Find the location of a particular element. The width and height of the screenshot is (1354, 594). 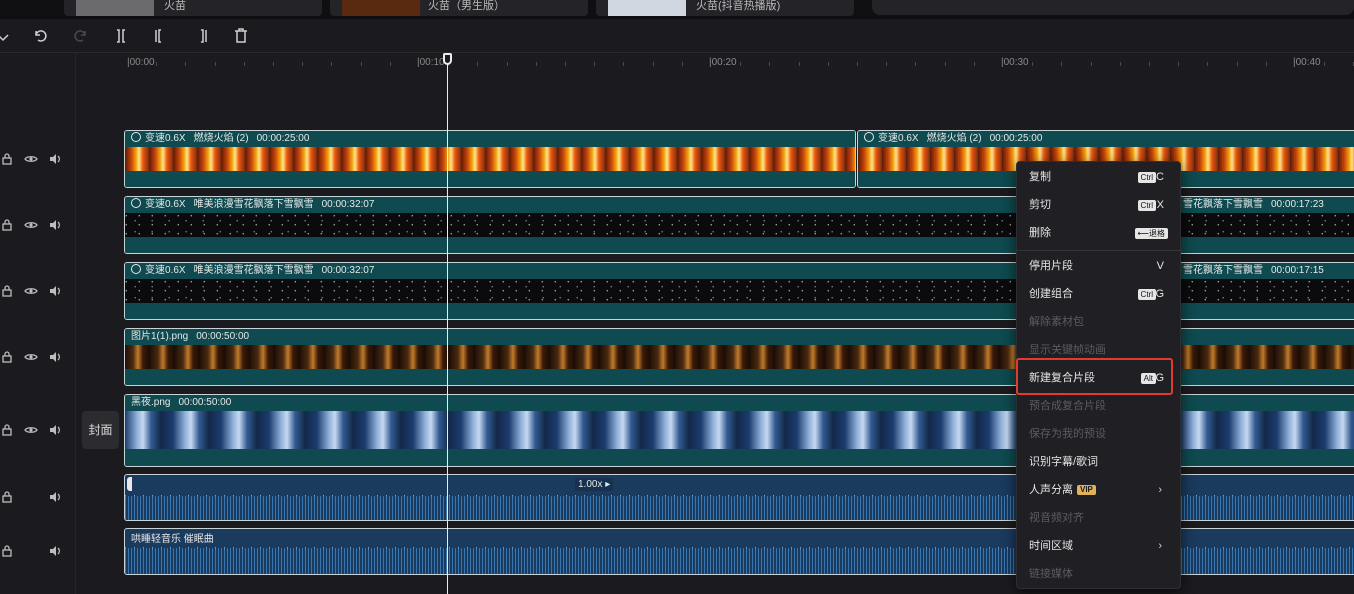

menu-item-link-media: 链接媒体 is located at coordinates (1099, 574).